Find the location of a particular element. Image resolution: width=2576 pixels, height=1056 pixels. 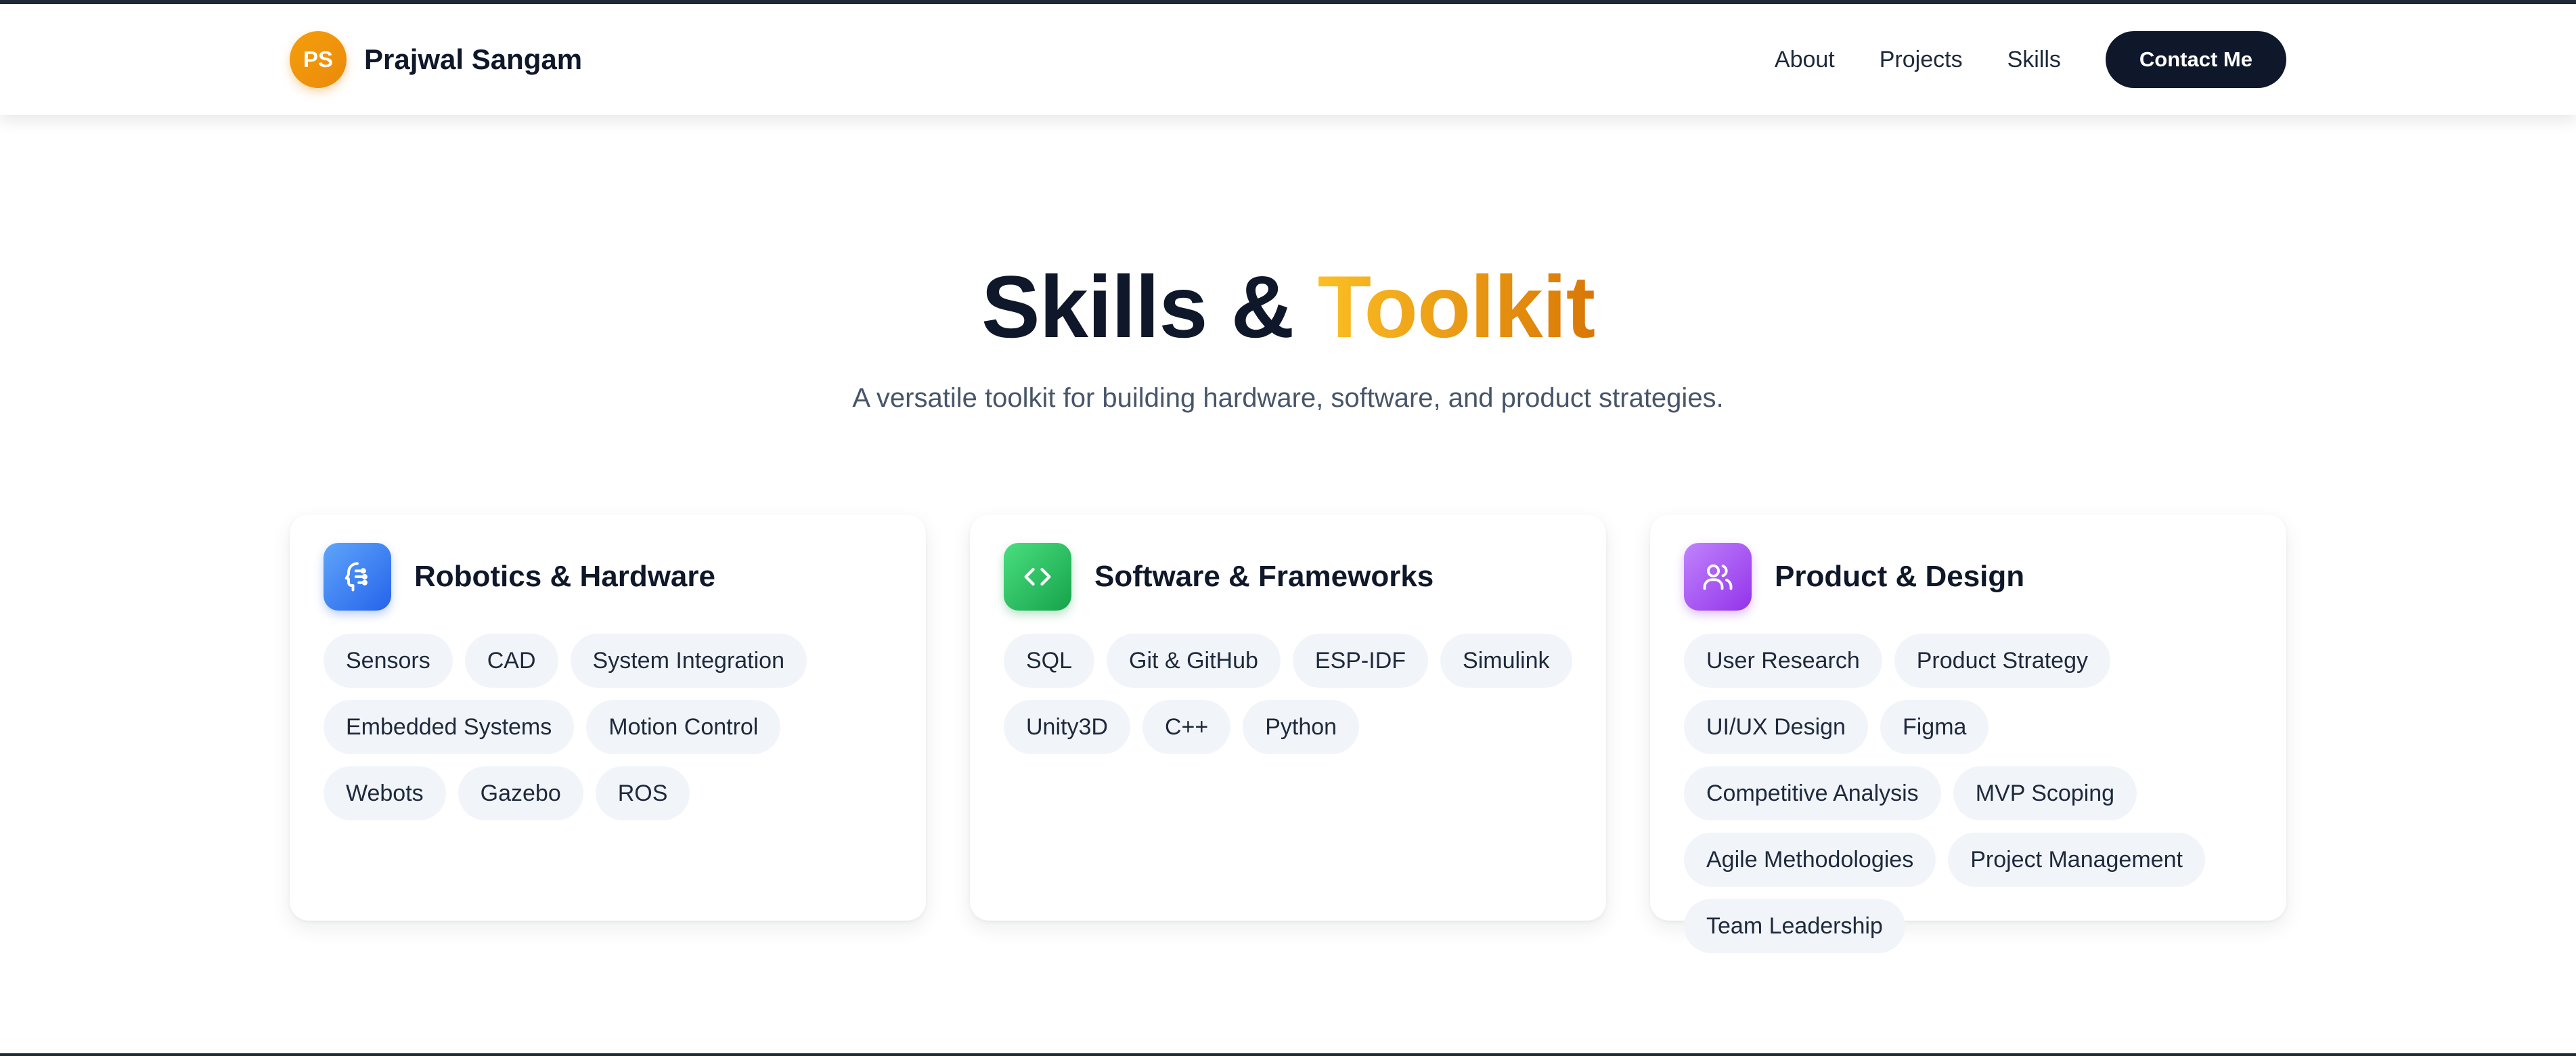

skill-chip: CAD is located at coordinates (511, 661).